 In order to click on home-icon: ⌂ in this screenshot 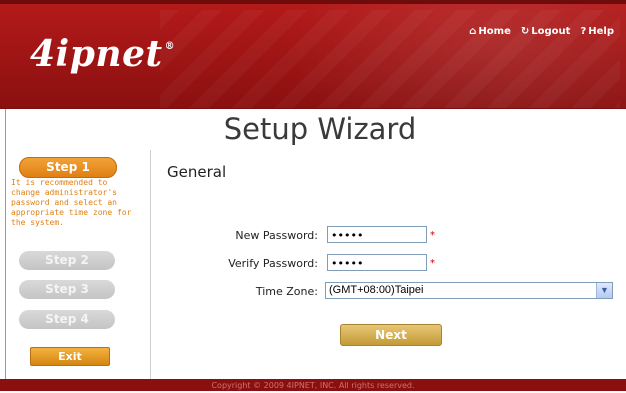, I will do `click(473, 31)`.